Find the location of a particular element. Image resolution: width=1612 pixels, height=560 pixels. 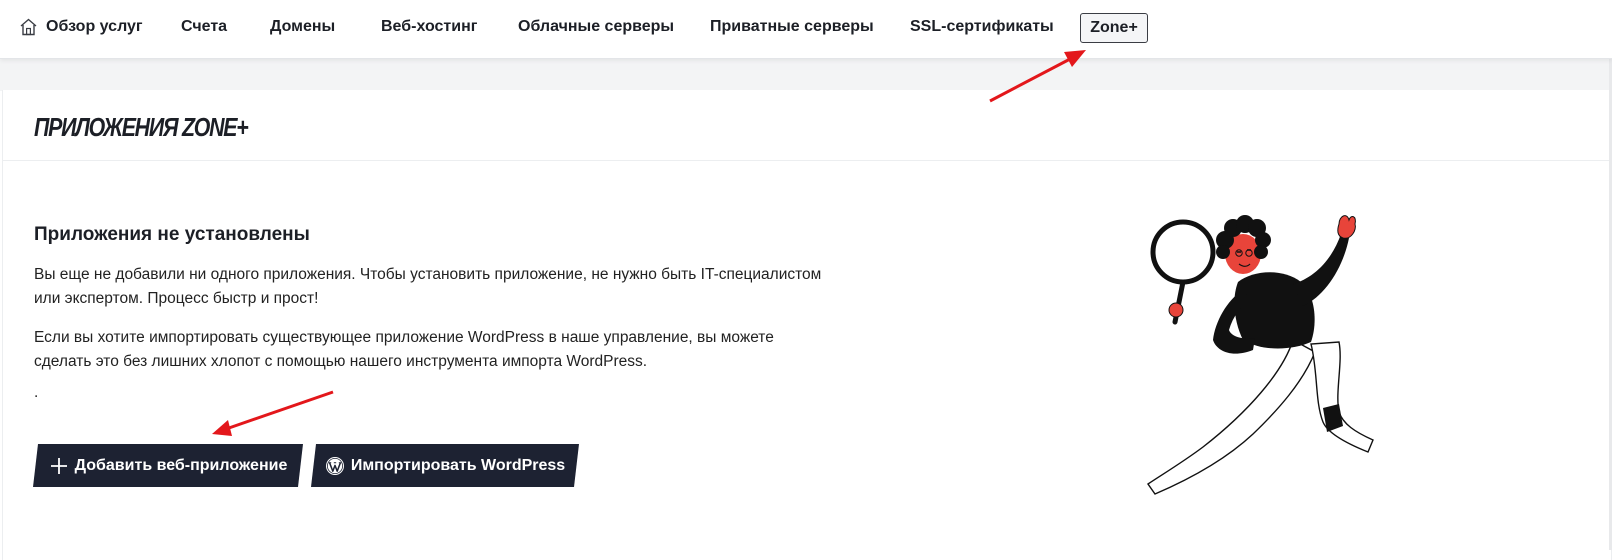

nav-item-private-servers: Приватные серверы is located at coordinates (792, 27).